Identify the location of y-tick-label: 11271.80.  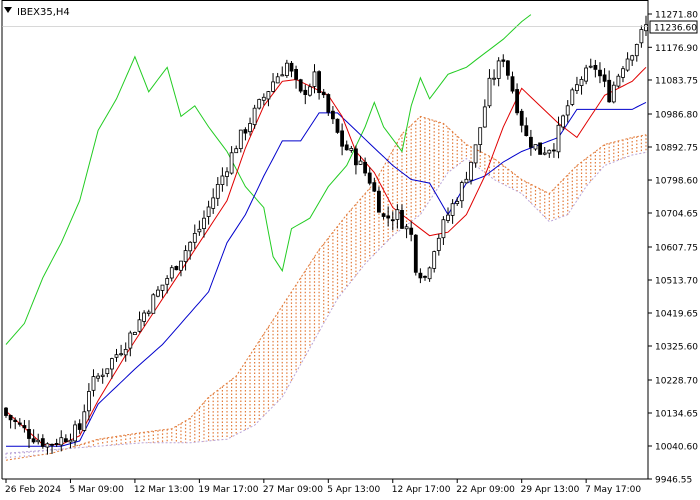
(676, 16).